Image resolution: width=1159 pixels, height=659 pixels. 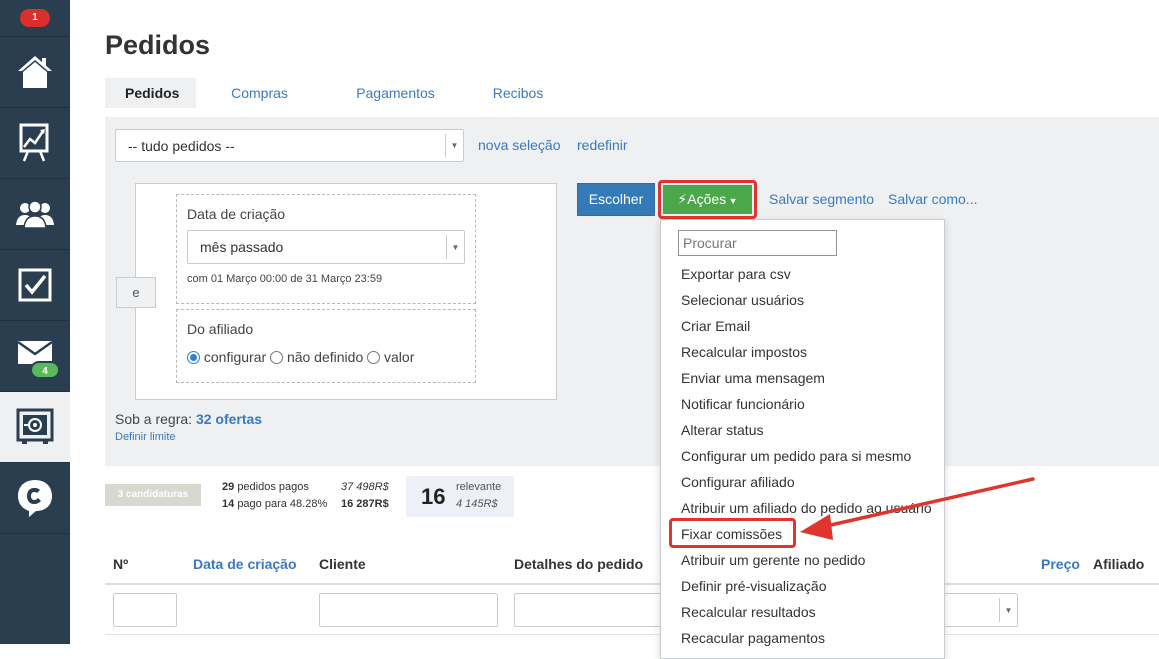 What do you see at coordinates (342, 564) in the screenshot?
I see `column-client: Cliente` at bounding box center [342, 564].